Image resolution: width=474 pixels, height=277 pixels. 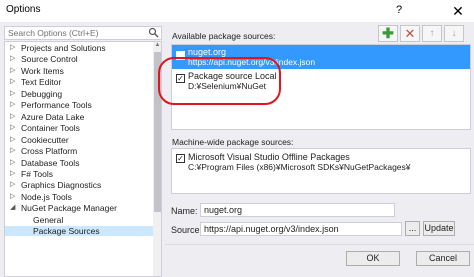 I want to click on footer-divider, so click(x=319, y=244).